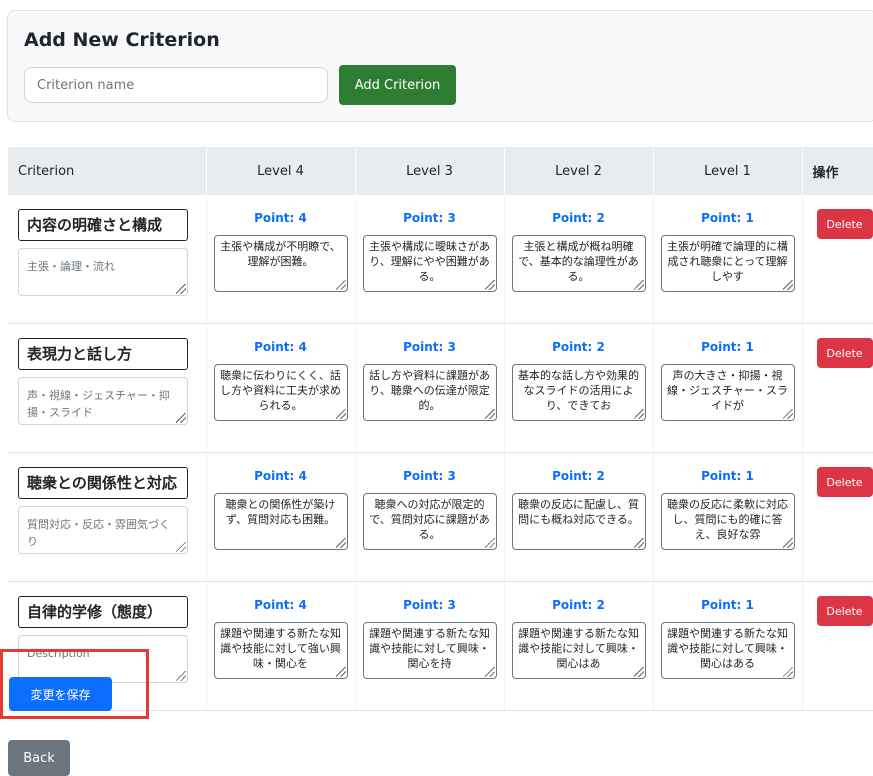 The height and width of the screenshot is (776, 873). I want to click on level-description-field: 主張と構成が概ね明確で、基本的な論理性がある。, so click(578, 263).